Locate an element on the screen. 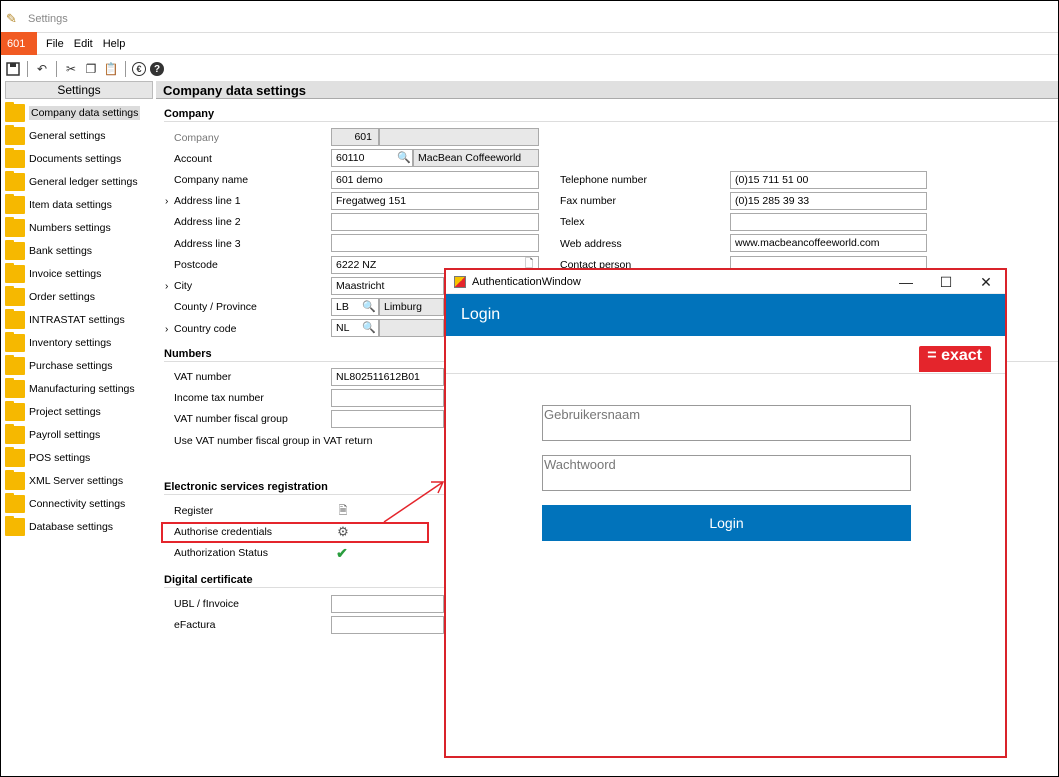  window-icon is located at coordinates (460, 281).